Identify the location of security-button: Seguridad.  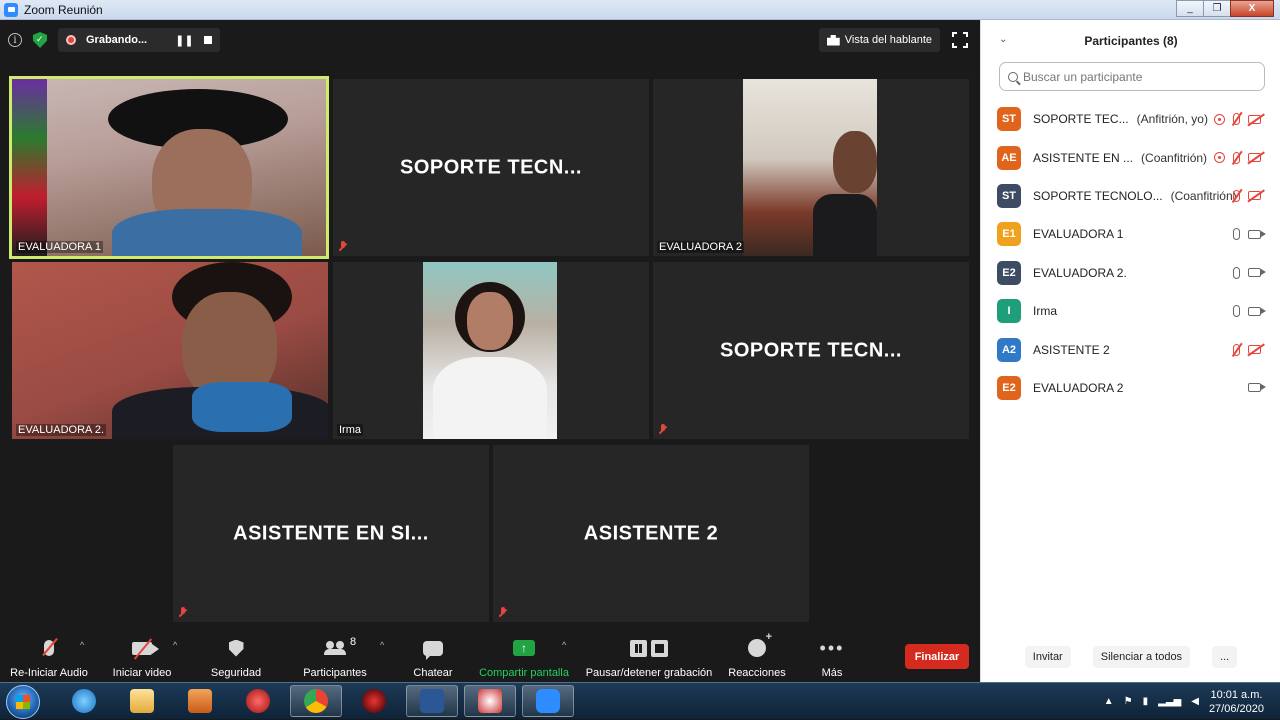
(236, 659).